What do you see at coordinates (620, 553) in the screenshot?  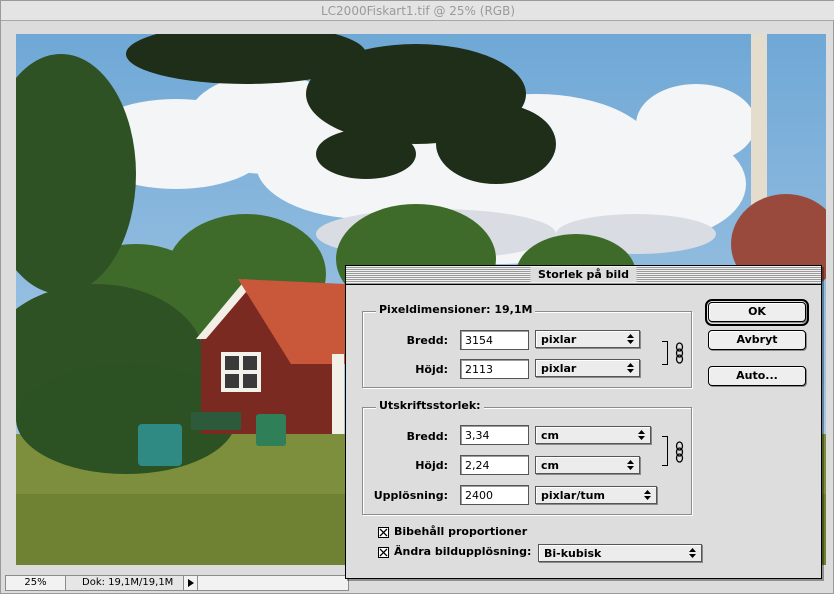 I see `resample-method-select: Bi-kubisk` at bounding box center [620, 553].